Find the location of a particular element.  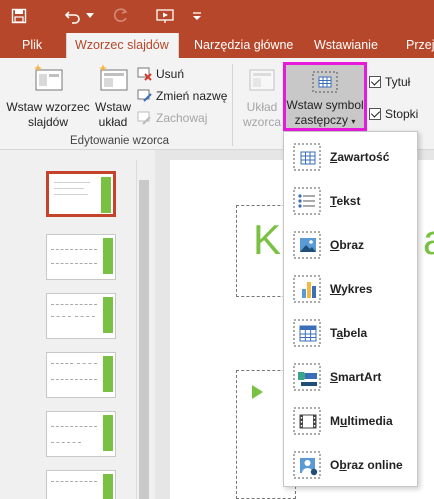

insert-placeholder-icon-wrap is located at coordinates (325, 83).